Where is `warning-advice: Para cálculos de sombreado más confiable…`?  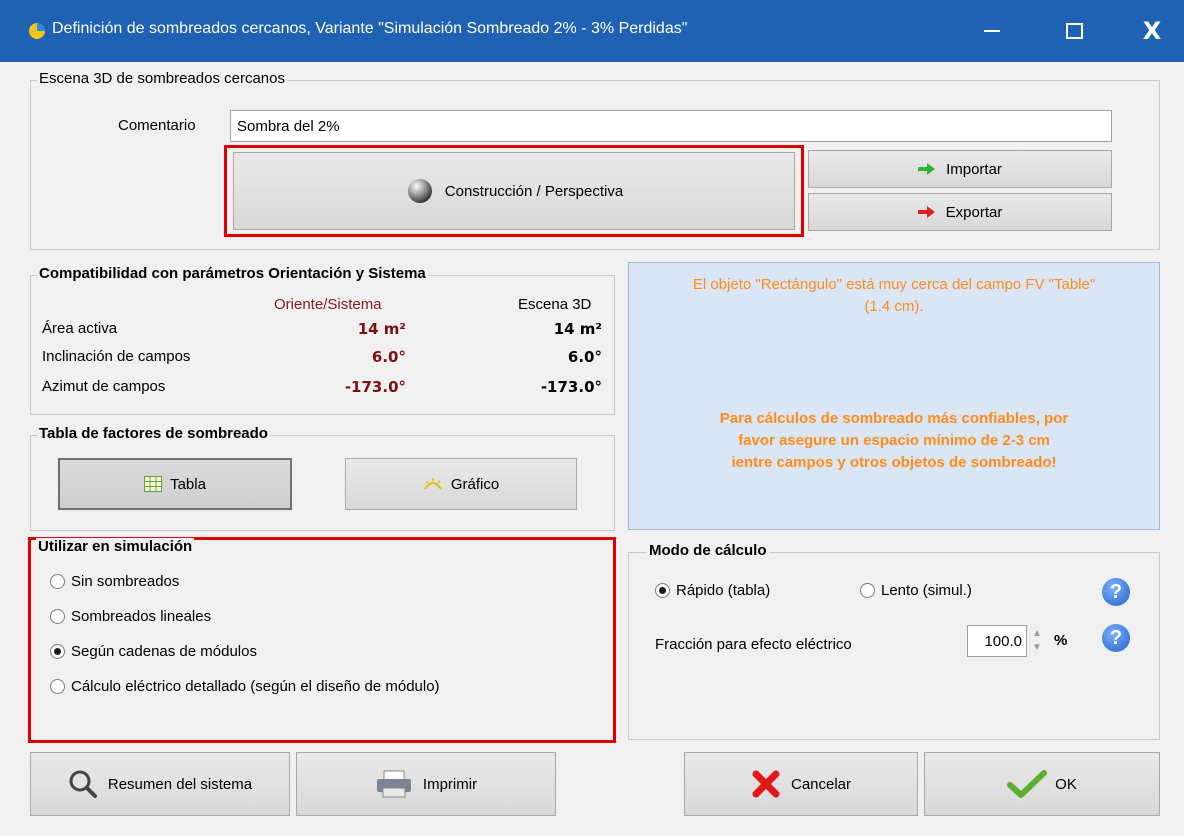
warning-advice: Para cálculos de sombreado más confiable… is located at coordinates (894, 441).